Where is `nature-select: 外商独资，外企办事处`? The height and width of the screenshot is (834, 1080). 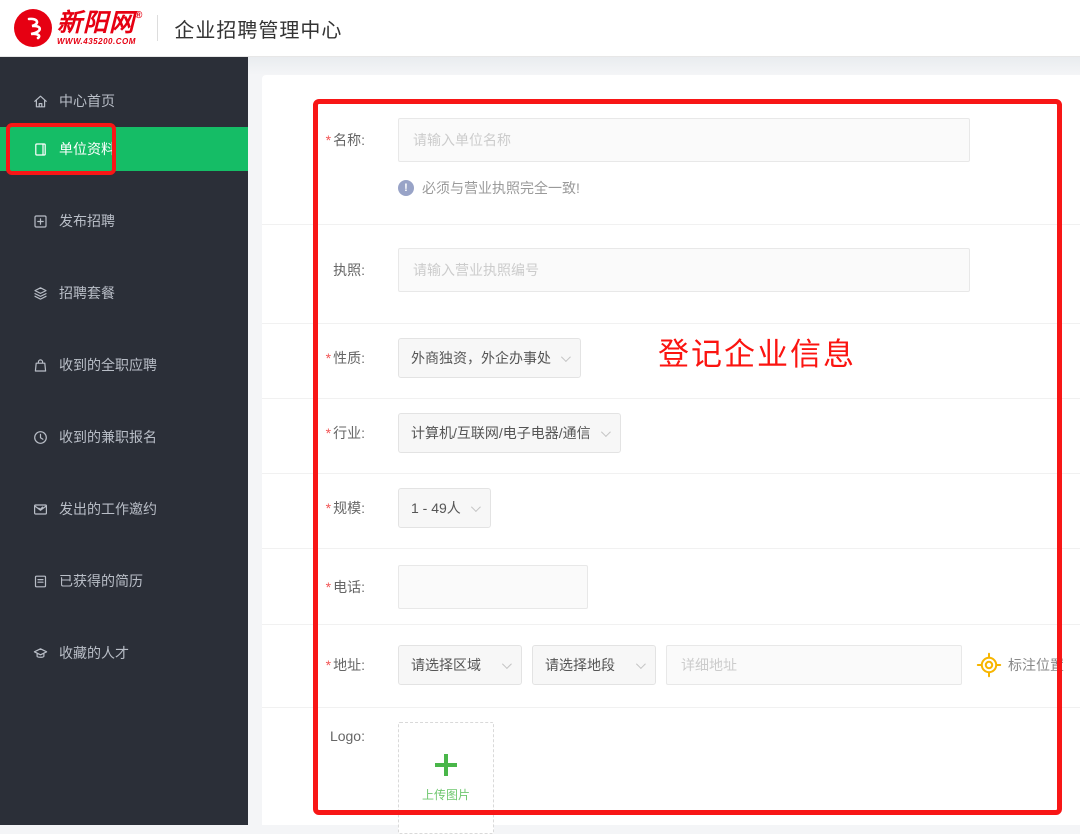
nature-select: 外商独资，外企办事处 is located at coordinates (489, 358).